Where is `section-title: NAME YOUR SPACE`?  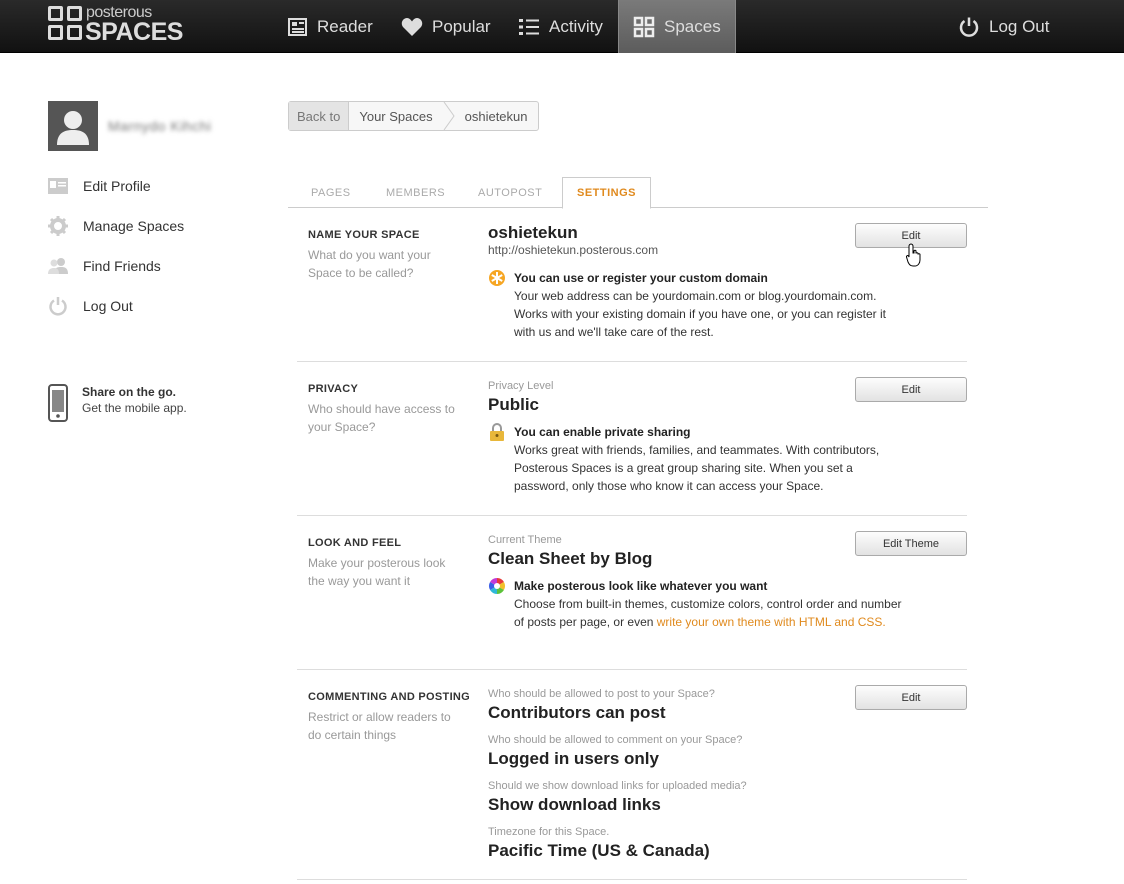 section-title: NAME YOUR SPACE is located at coordinates (364, 235).